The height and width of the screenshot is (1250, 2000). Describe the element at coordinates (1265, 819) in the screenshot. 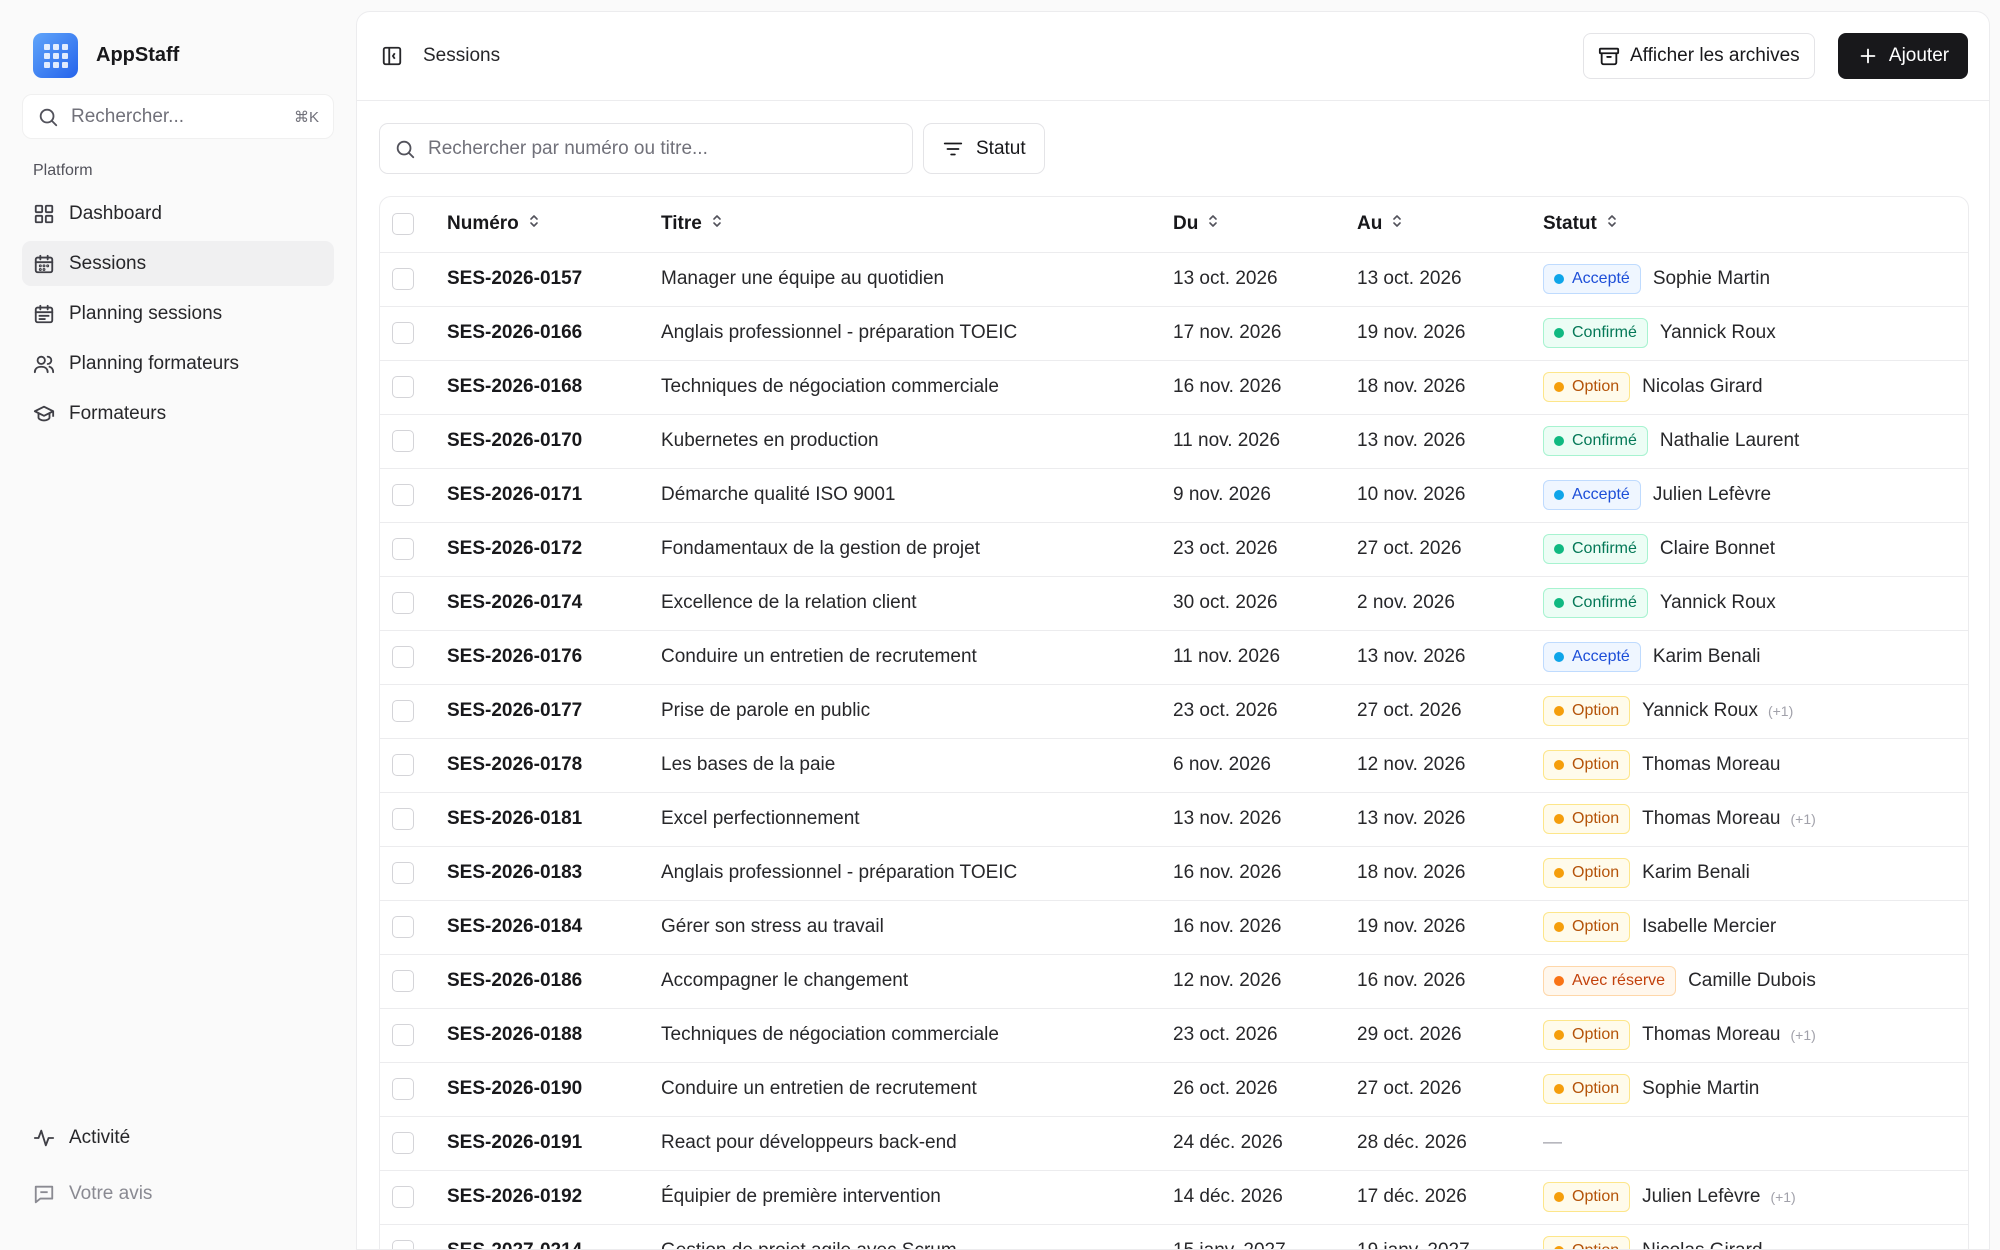

I see `session-start-date: 13 nov. 2026` at that location.